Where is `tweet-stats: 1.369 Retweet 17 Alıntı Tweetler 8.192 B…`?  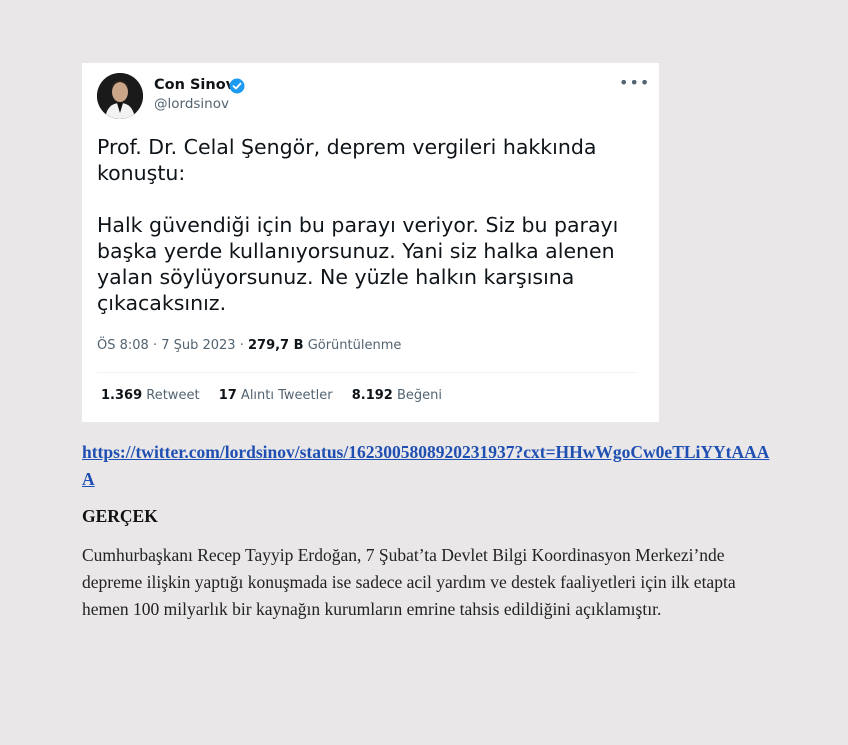
tweet-stats: 1.369 Retweet 17 Alıntı Tweetler 8.192 B… is located at coordinates (279, 395).